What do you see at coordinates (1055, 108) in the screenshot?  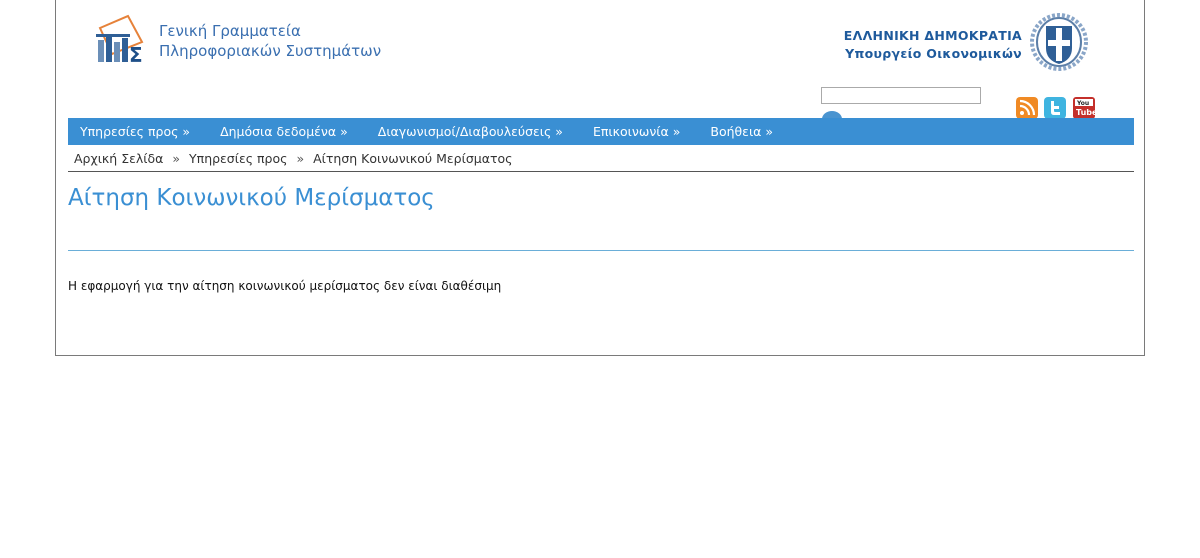 I see `twitter-icon` at bounding box center [1055, 108].